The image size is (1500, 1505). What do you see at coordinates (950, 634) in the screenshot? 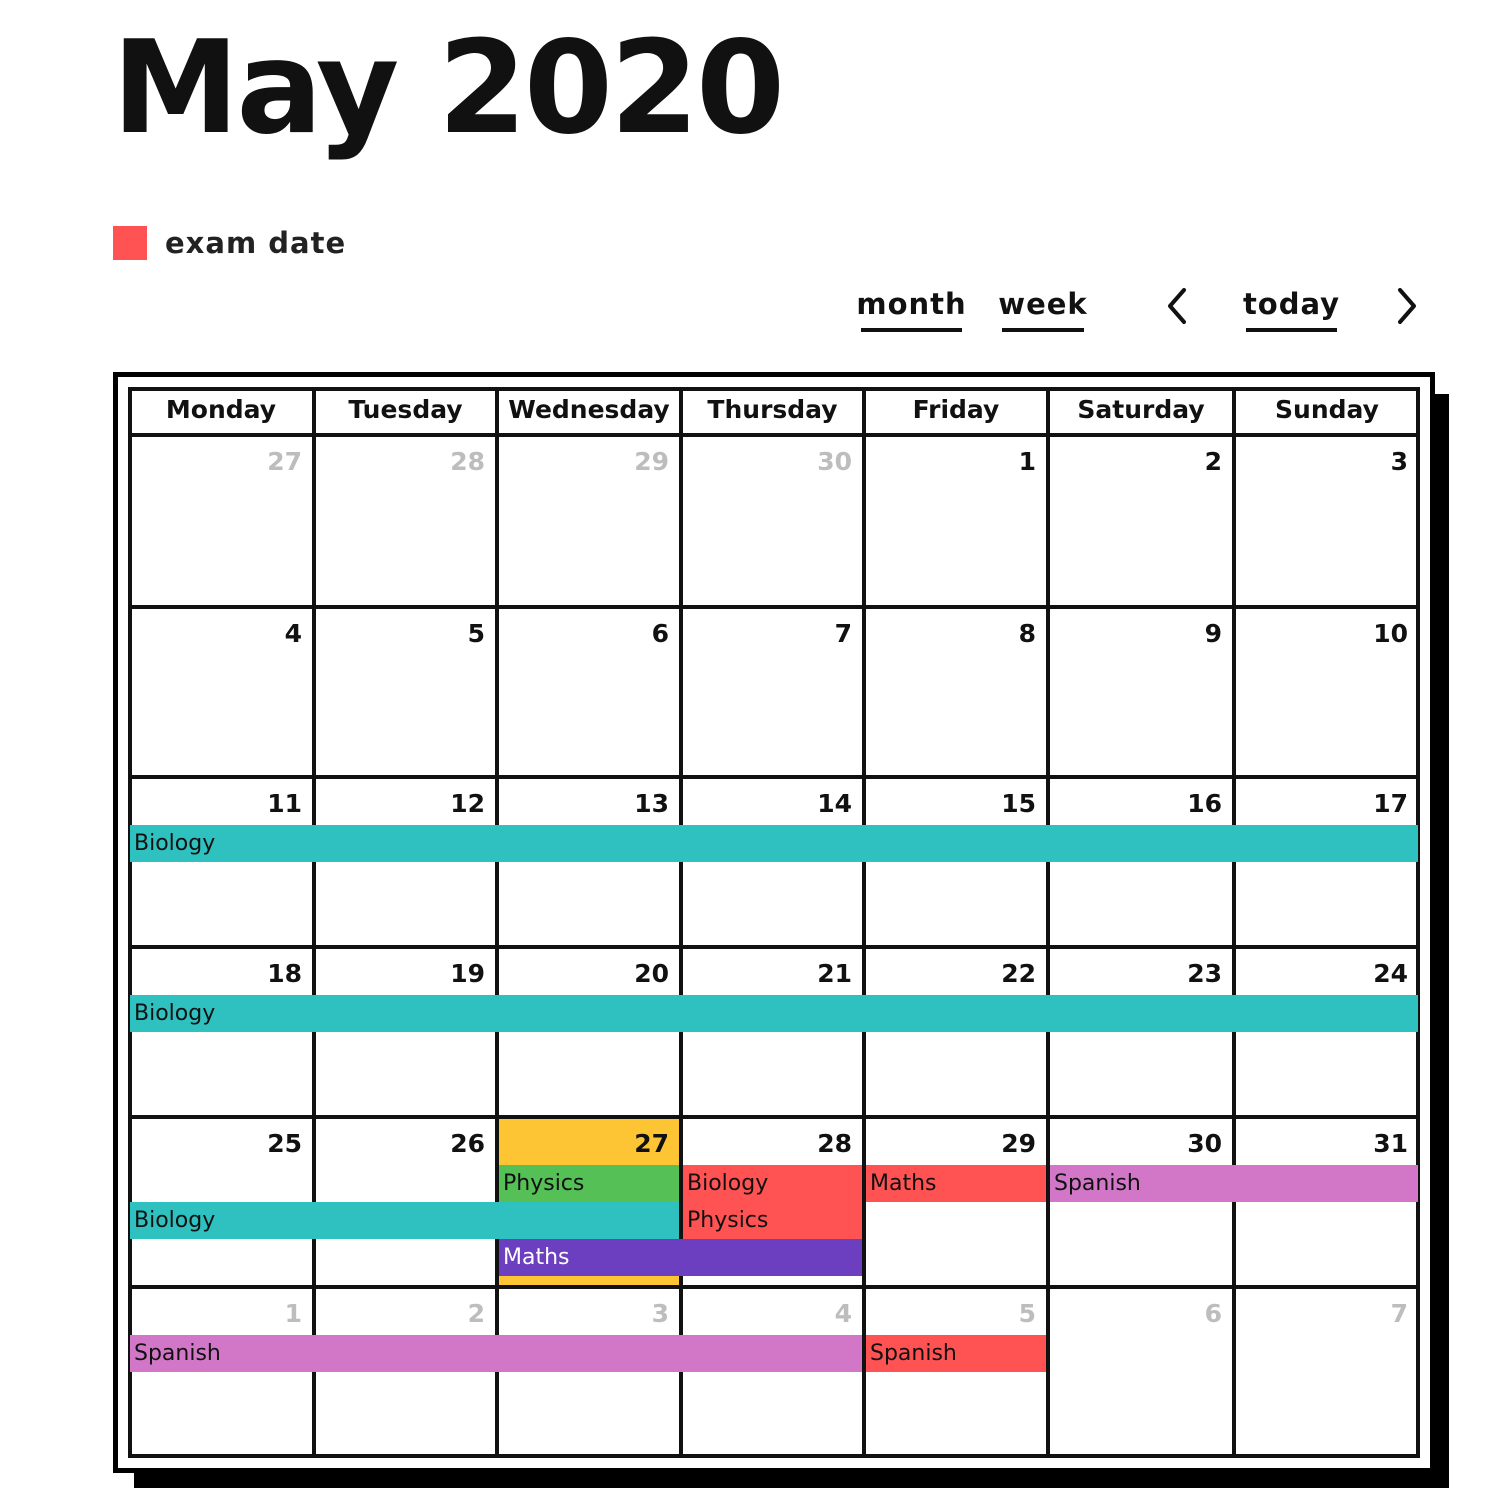
I see `day-number: 8` at bounding box center [950, 634].